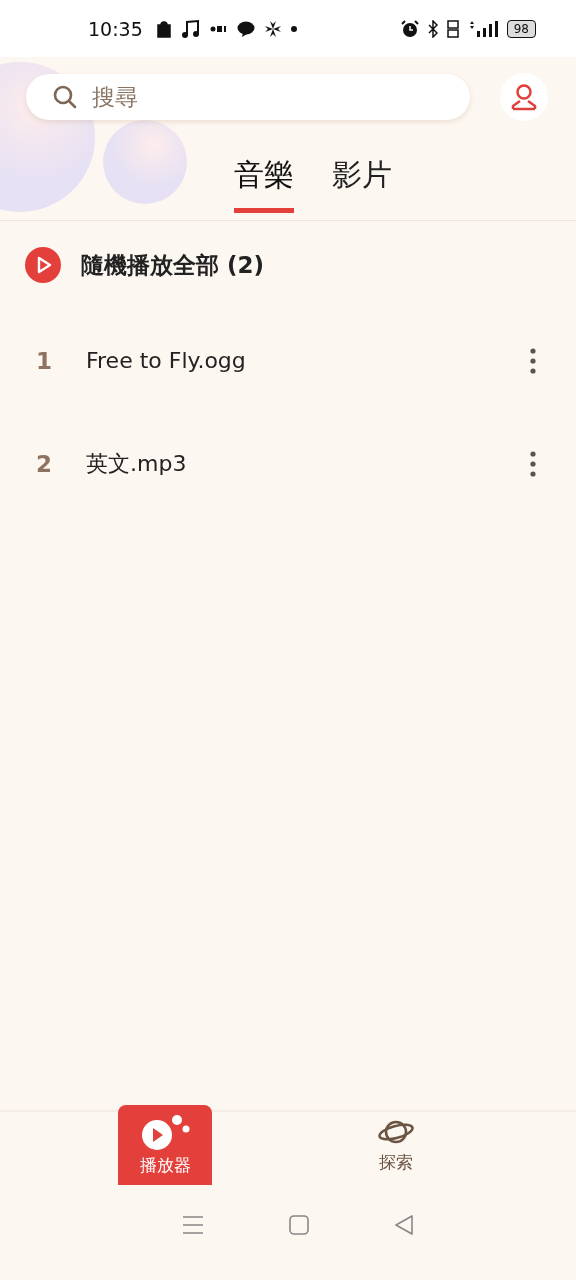 This screenshot has width=576, height=1280. I want to click on app-logo-icon, so click(218, 28).